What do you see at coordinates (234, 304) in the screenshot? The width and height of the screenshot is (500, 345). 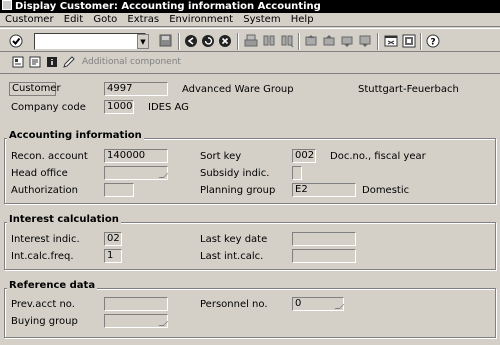 I see `personnel-no-label: Personnel no.` at bounding box center [234, 304].